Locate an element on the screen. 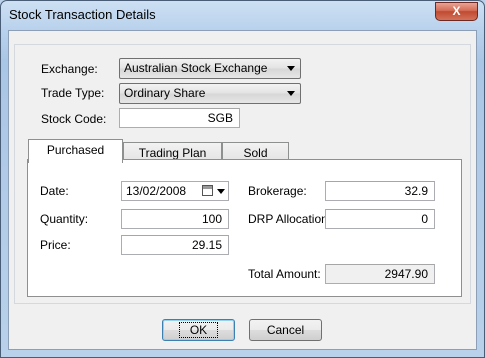 Image resolution: width=485 pixels, height=358 pixels. price-label: Price: is located at coordinates (55, 245).